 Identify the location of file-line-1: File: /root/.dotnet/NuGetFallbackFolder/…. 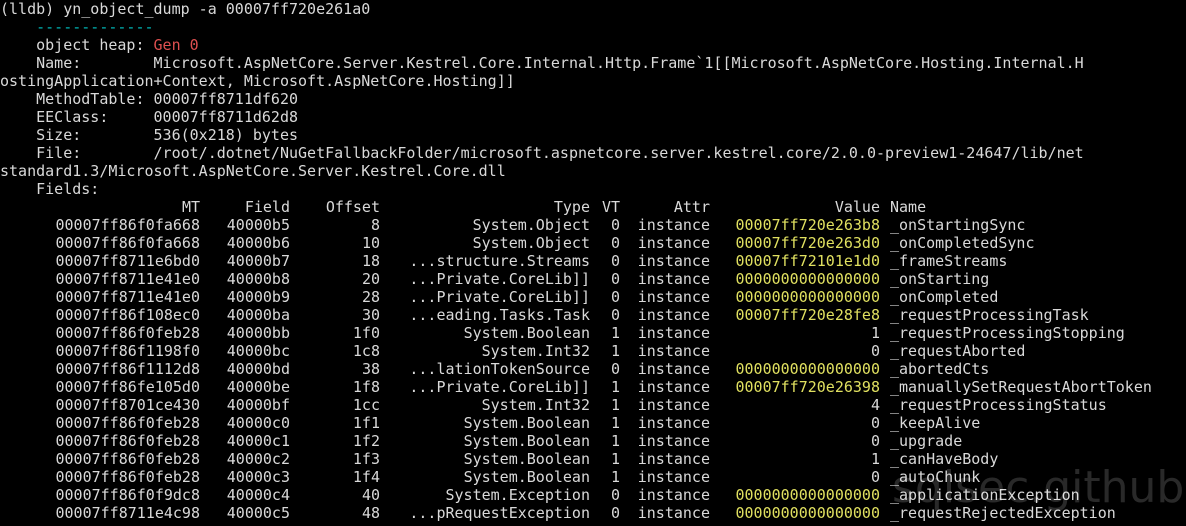
(542, 153).